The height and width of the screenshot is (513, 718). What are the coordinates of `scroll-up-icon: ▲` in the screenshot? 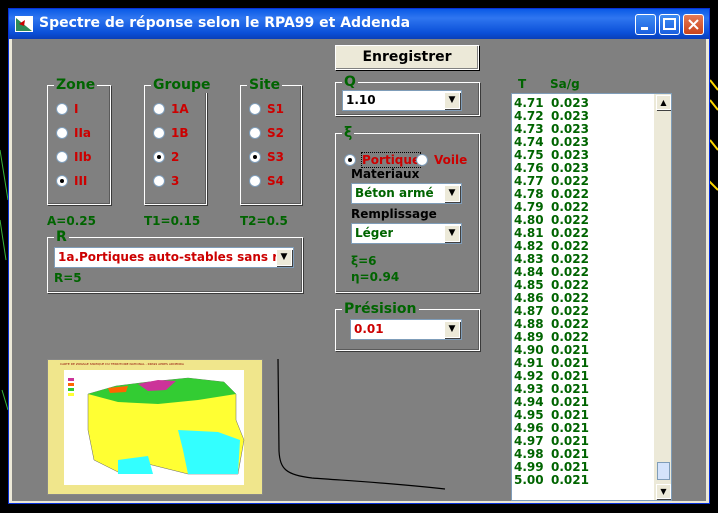 It's located at (663, 102).